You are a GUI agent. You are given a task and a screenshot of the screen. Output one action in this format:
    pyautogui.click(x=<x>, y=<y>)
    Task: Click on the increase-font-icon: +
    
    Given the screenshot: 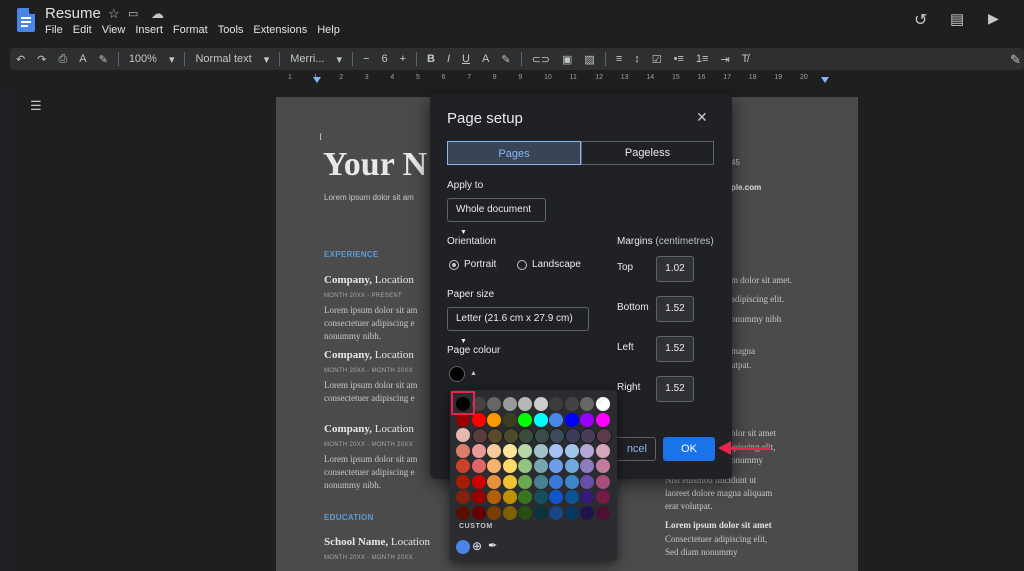 What is the action you would take?
    pyautogui.click(x=403, y=59)
    